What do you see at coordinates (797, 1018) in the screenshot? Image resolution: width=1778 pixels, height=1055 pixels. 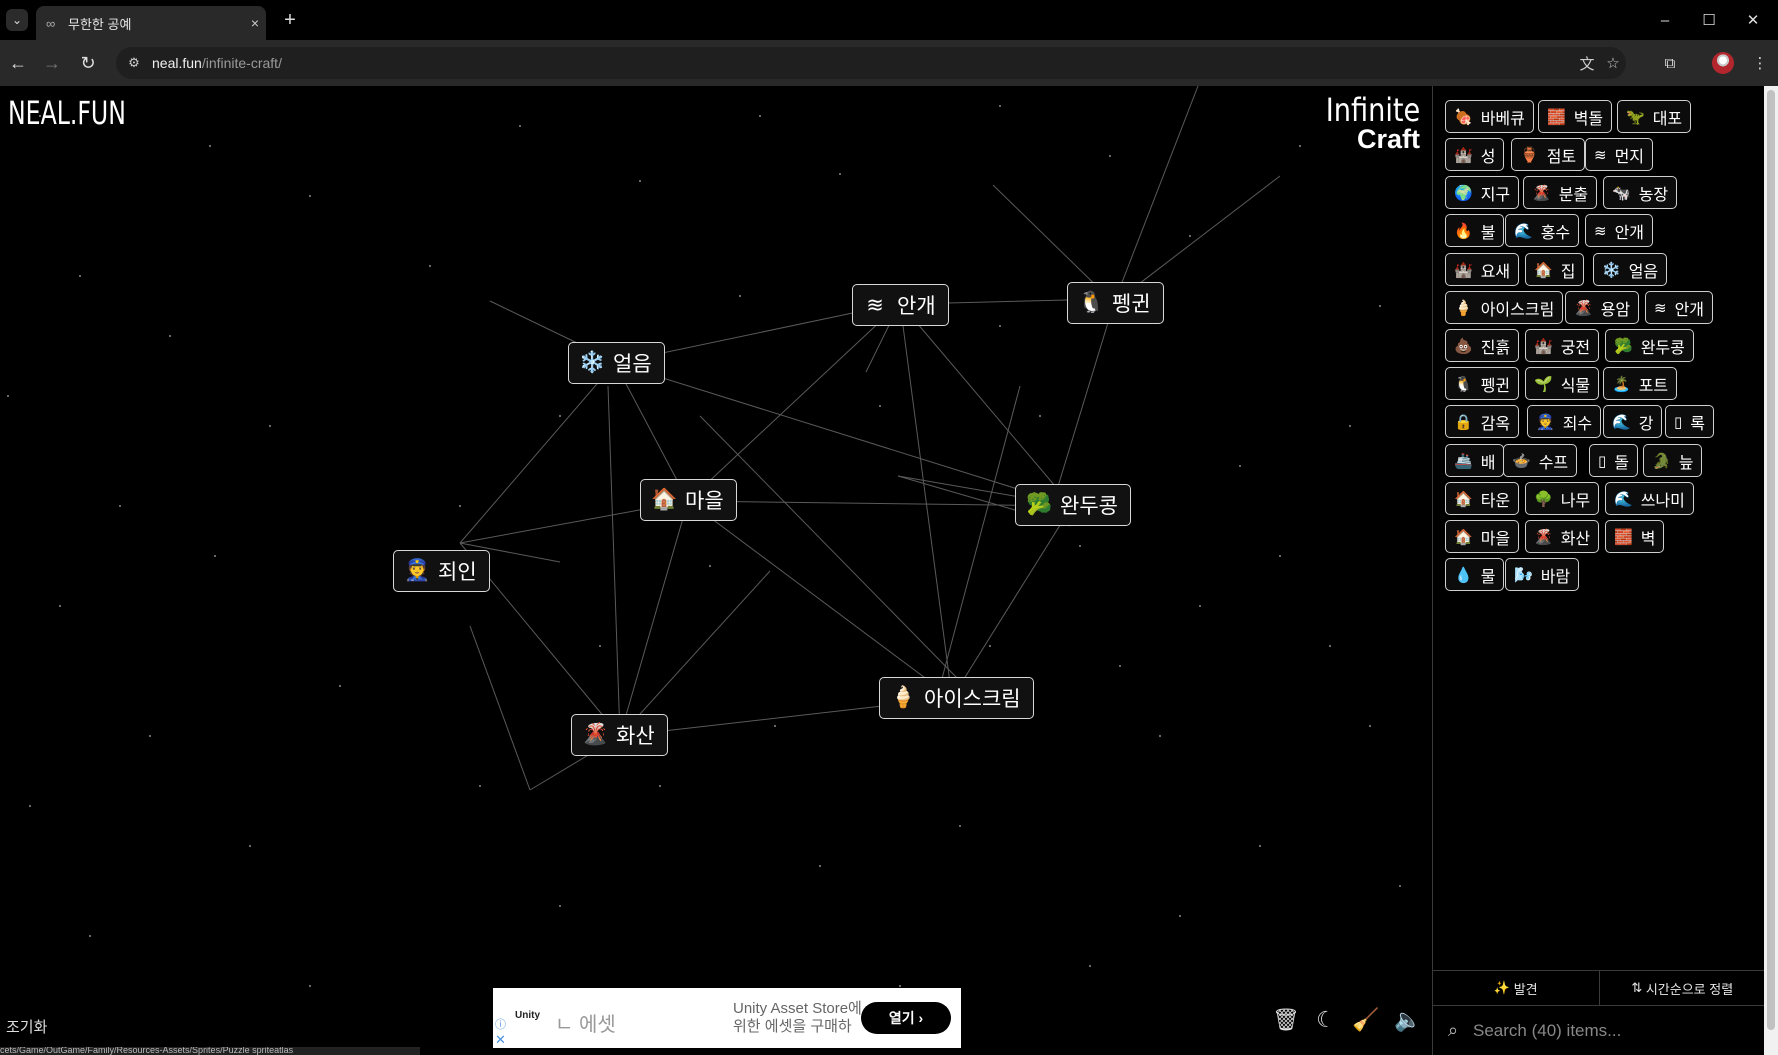 I see `ad-body: Unity Asset Store에 위한 에셋을 구매하` at bounding box center [797, 1018].